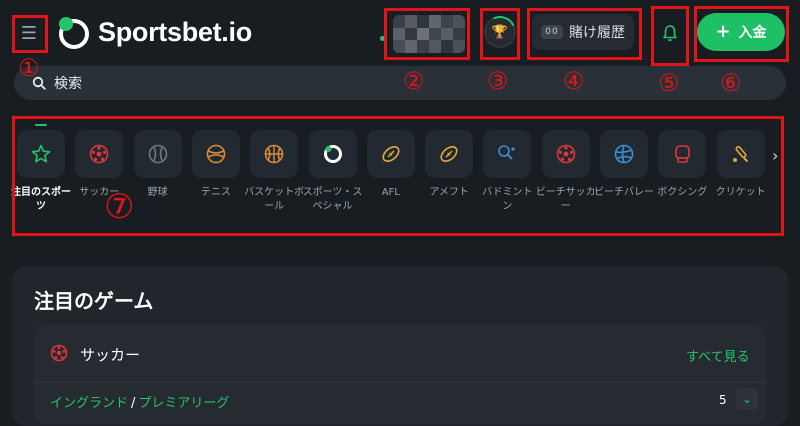 This screenshot has width=800, height=426. I want to click on league-breadcrumb: イングランド / プレミアリーグ, so click(139, 401).